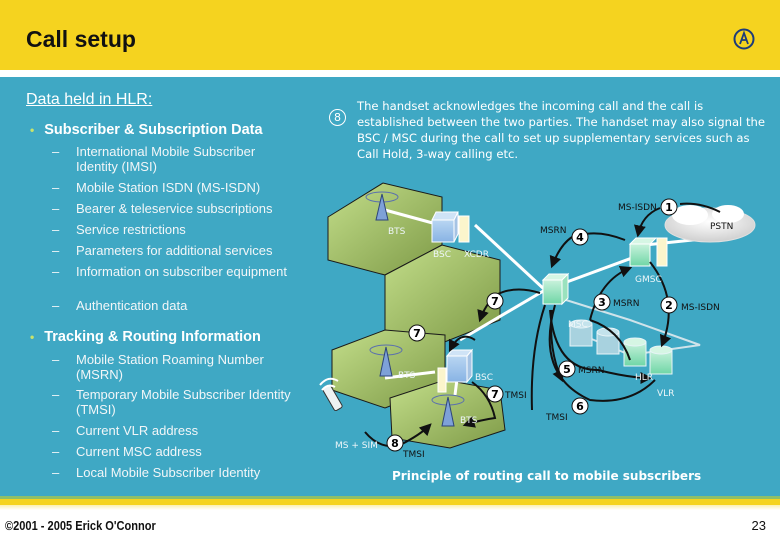 The height and width of the screenshot is (540, 780). I want to click on list-item-text: Local Mobile Subscriber Identity, so click(168, 472).